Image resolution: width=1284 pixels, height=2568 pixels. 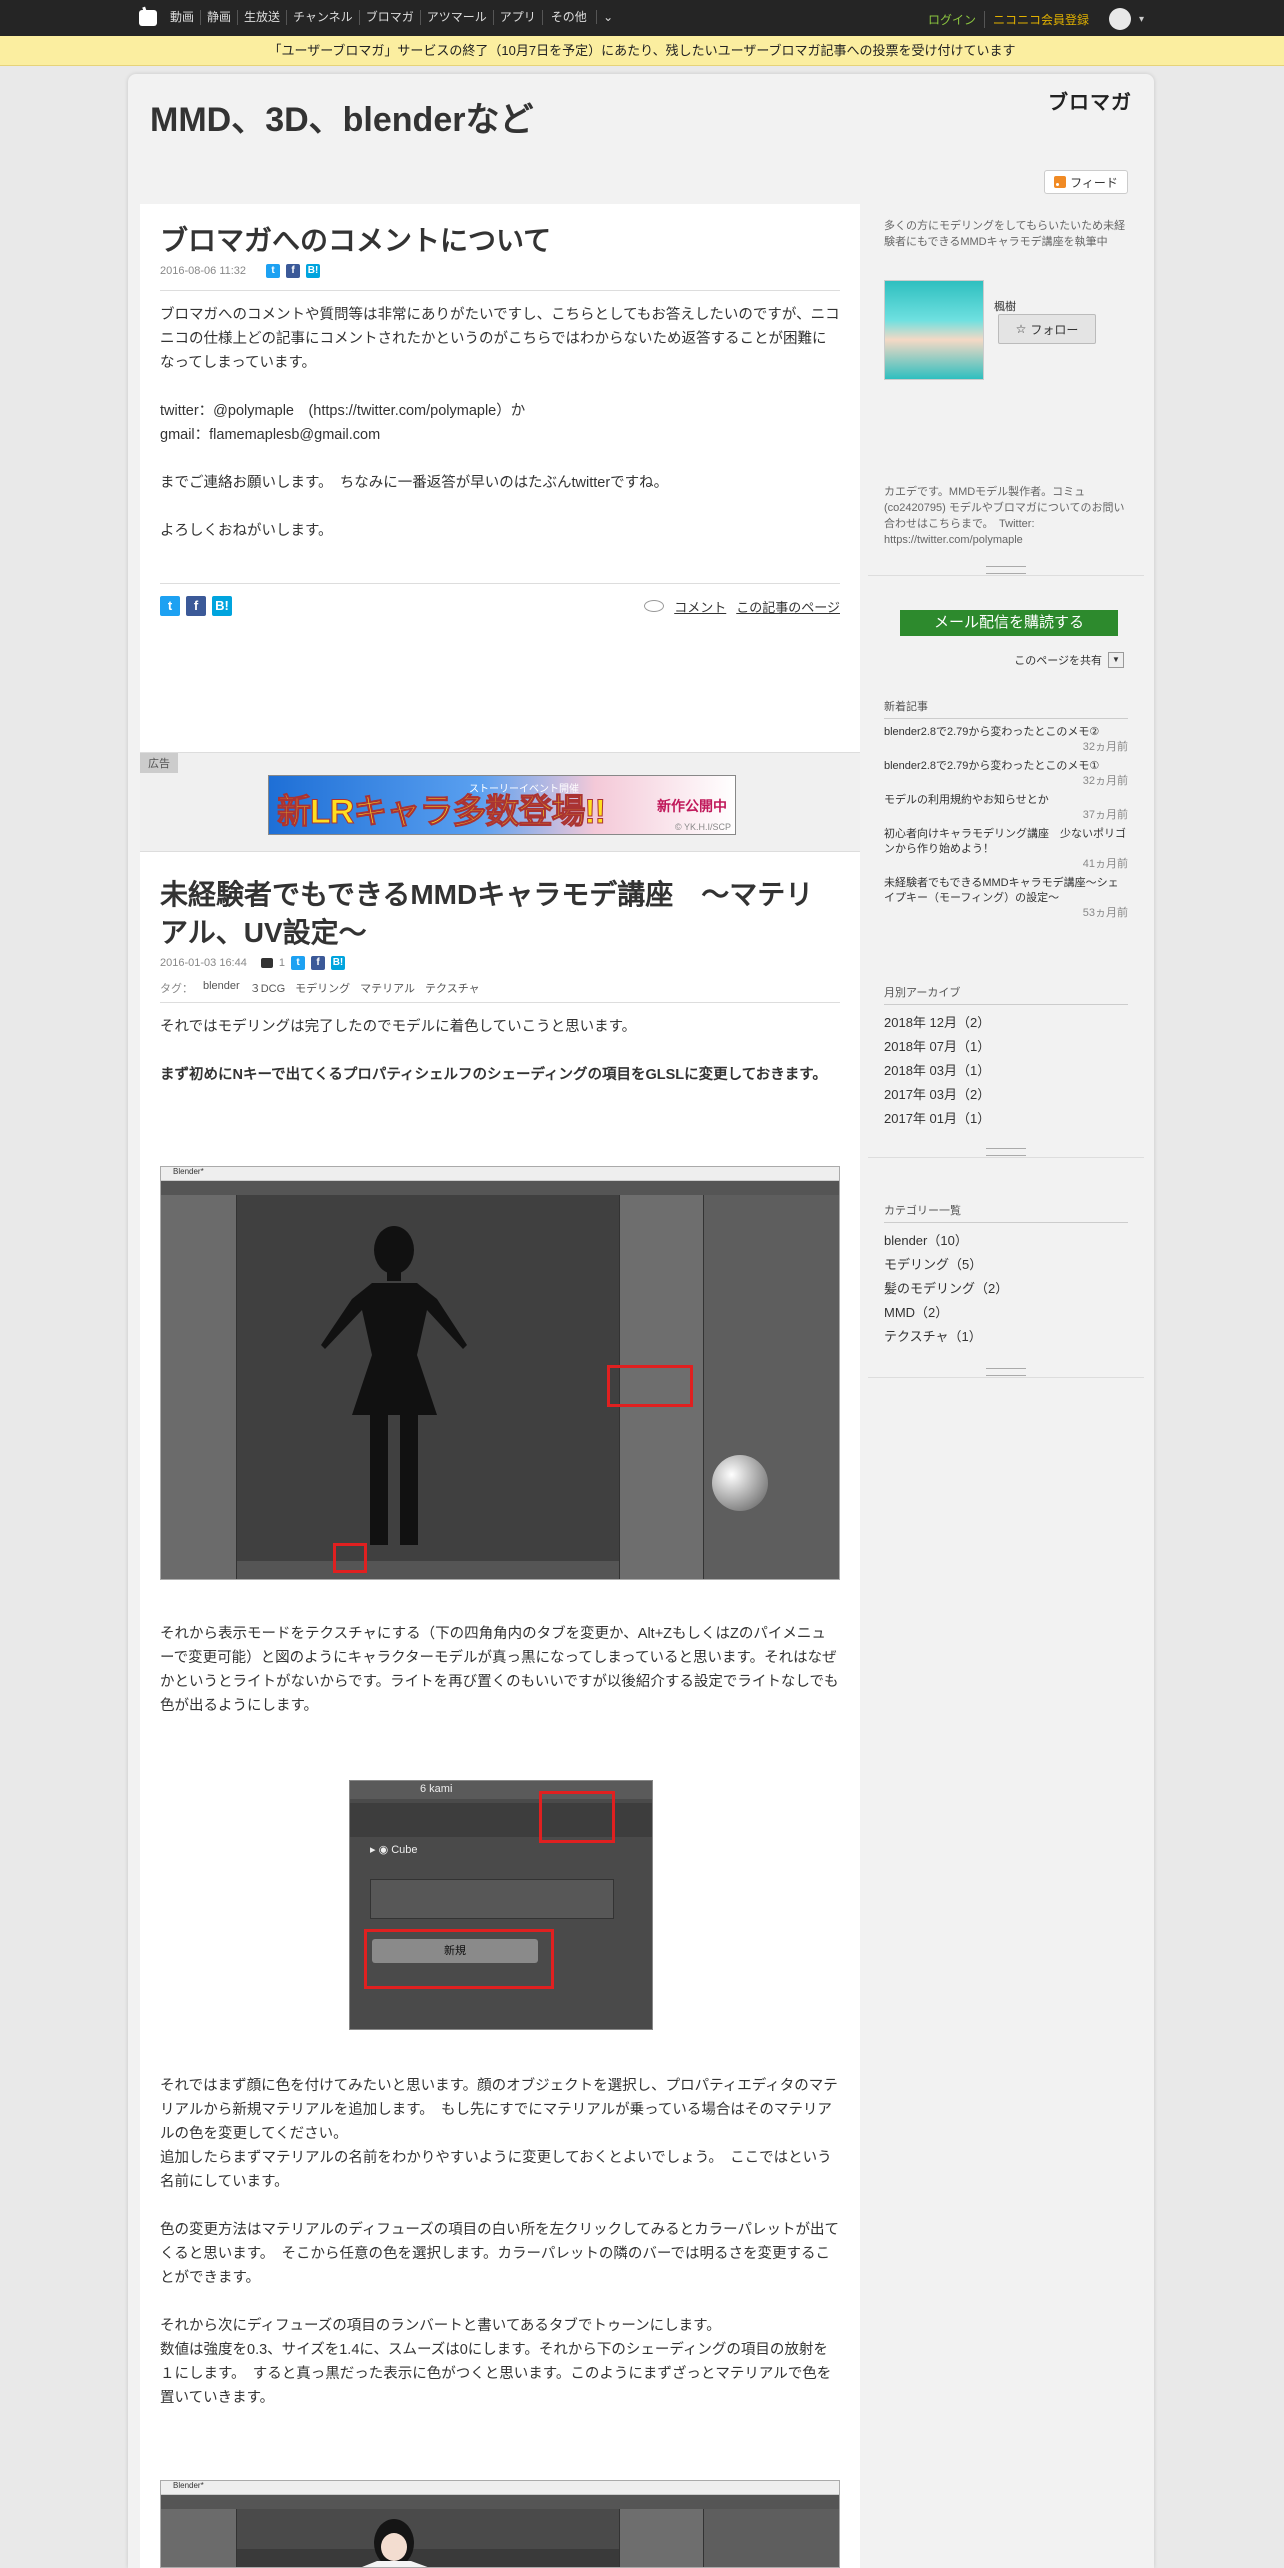 I want to click on nav-account: ログイン ニコニコ会員登録 ▾, so click(x=1036, y=19).